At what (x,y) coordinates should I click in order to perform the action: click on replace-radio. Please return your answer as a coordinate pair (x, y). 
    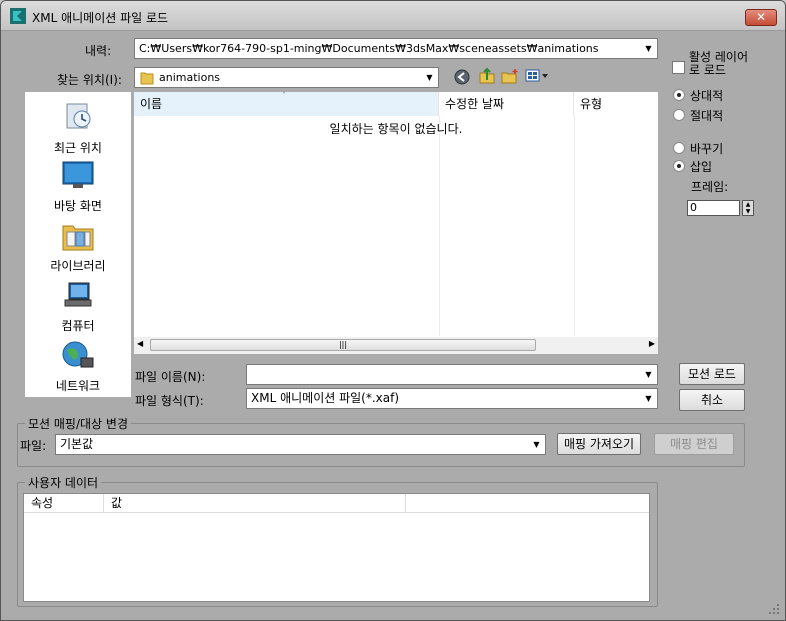
    Looking at the image, I should click on (679, 148).